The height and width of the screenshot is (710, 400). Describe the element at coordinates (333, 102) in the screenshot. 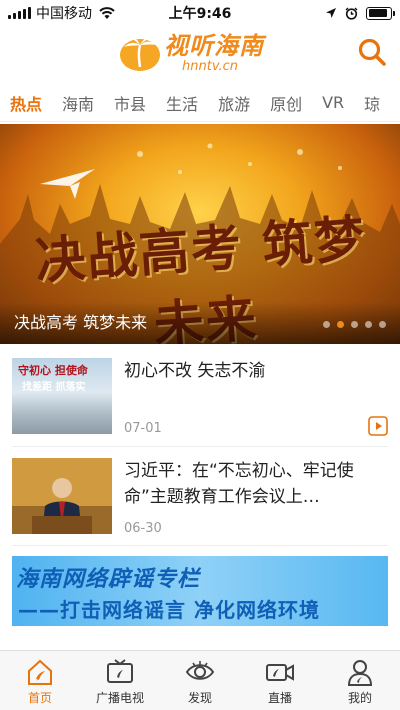

I see `tab-vr: VR` at that location.